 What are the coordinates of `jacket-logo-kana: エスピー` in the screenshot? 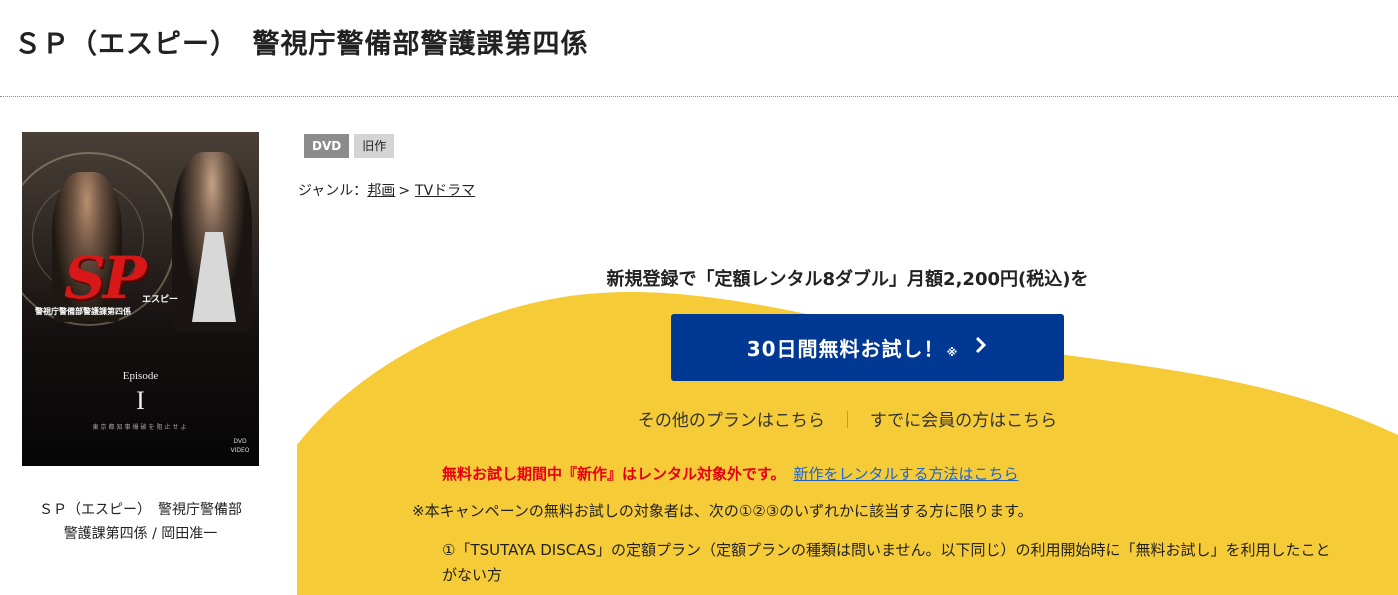 It's located at (160, 300).